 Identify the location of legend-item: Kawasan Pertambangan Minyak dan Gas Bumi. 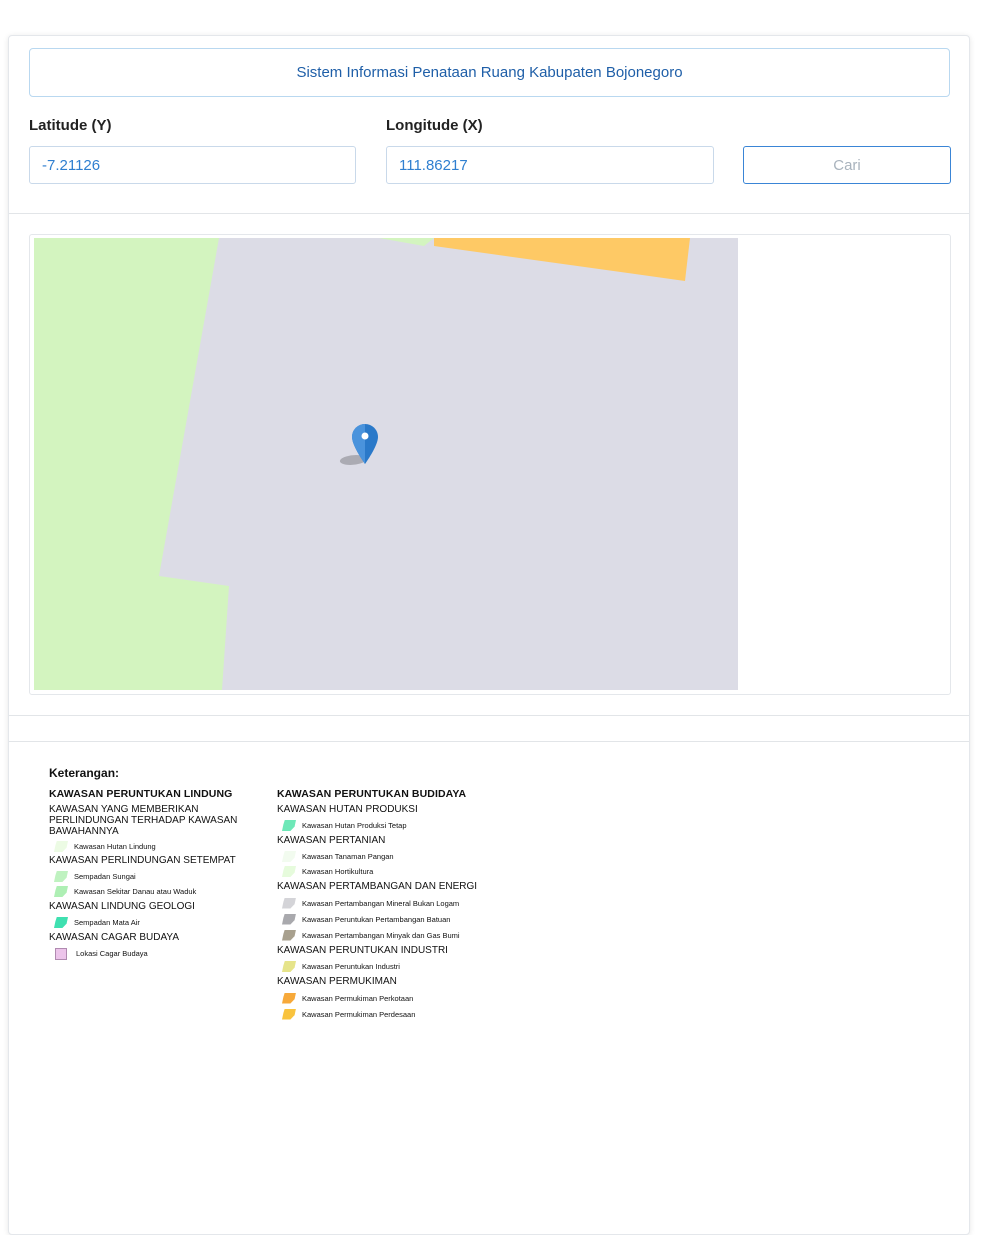
(392, 935).